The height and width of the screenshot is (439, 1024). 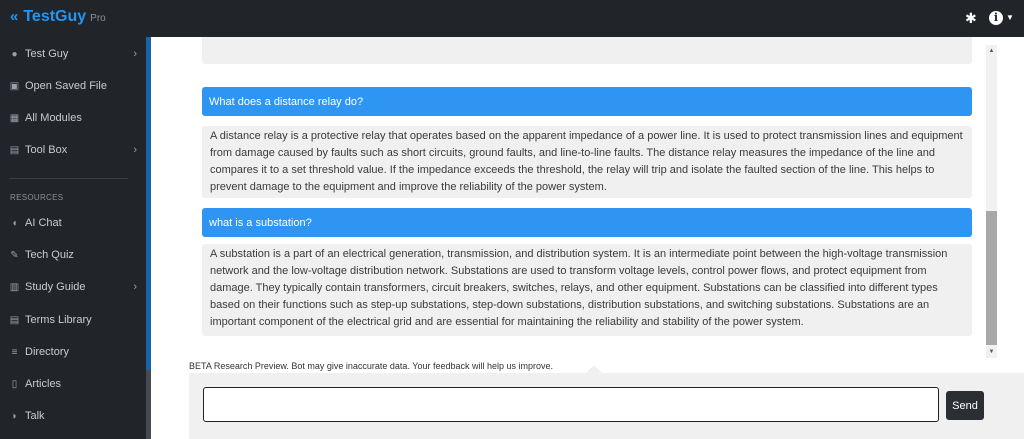 I want to click on sidebar-item-label: Articles, so click(x=43, y=384).